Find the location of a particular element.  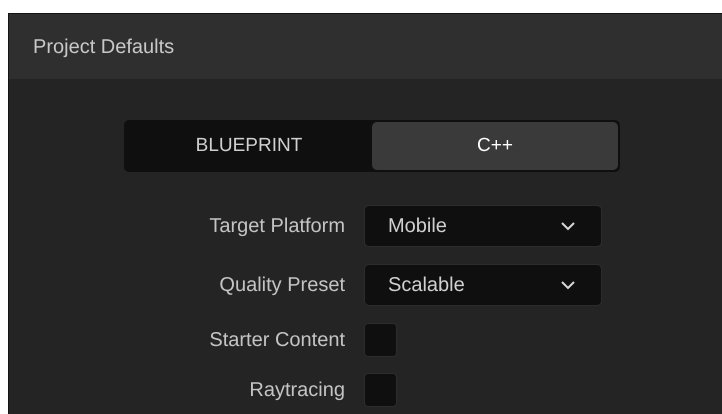

setting-label: Starter Content is located at coordinates (277, 340).